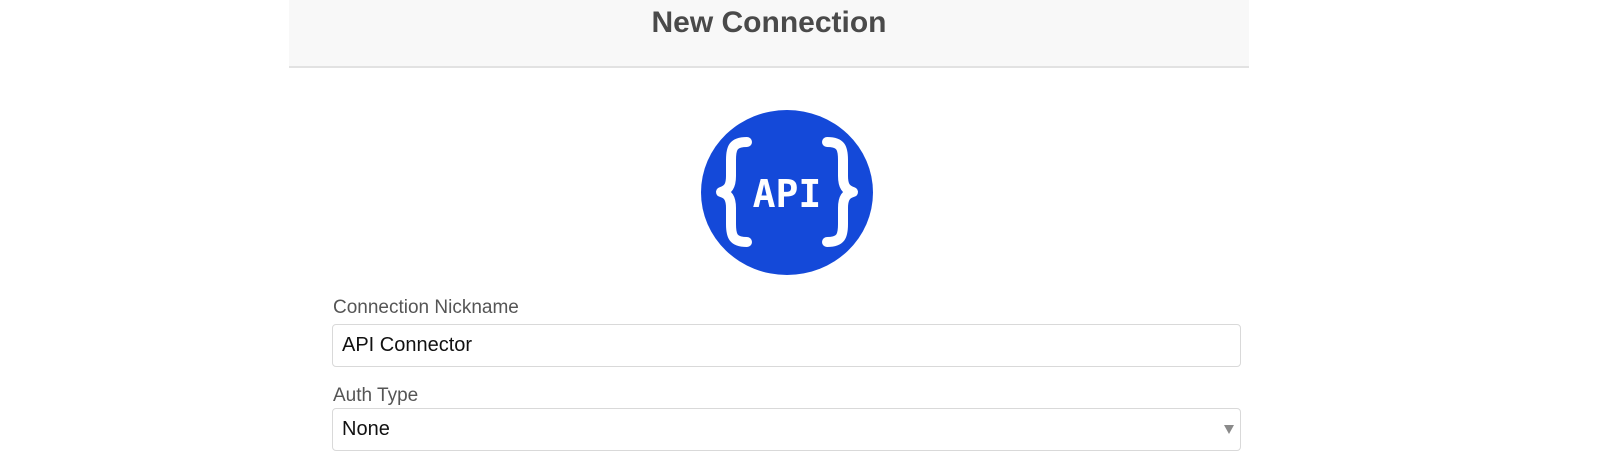 Image resolution: width=1602 pixels, height=458 pixels. I want to click on api-logo-text: API, so click(787, 194).